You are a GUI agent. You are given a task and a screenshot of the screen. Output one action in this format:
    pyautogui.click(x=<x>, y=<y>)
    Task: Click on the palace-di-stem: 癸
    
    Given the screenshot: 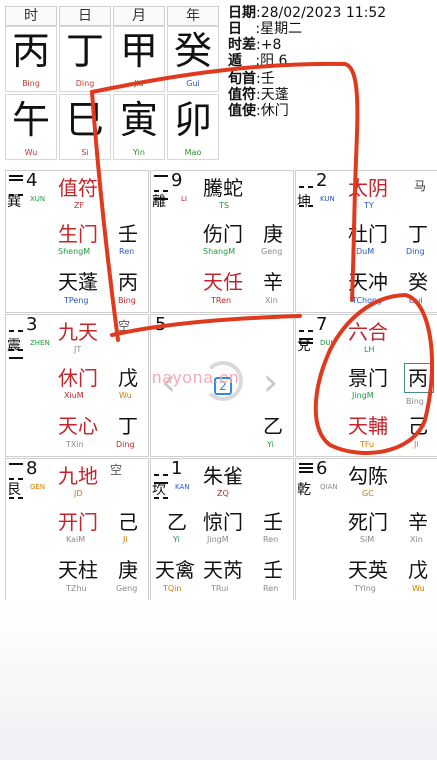 What is the action you would take?
    pyautogui.click(x=418, y=282)
    